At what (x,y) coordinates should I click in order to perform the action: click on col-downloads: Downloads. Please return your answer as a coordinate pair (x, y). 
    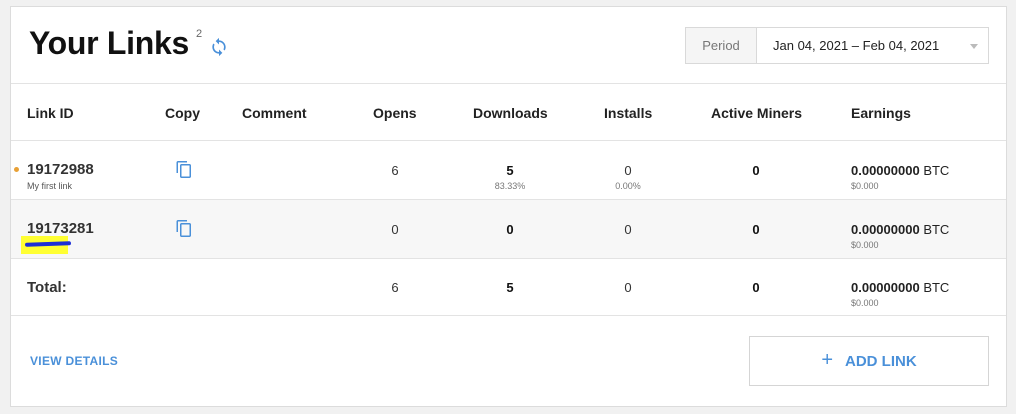
    Looking at the image, I should click on (510, 113).